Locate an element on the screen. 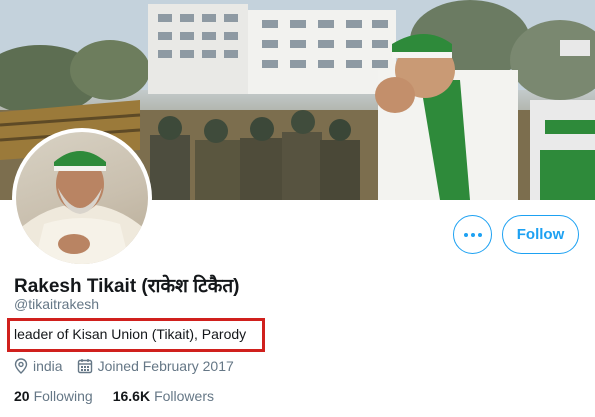  following-label: Following is located at coordinates (63, 396).